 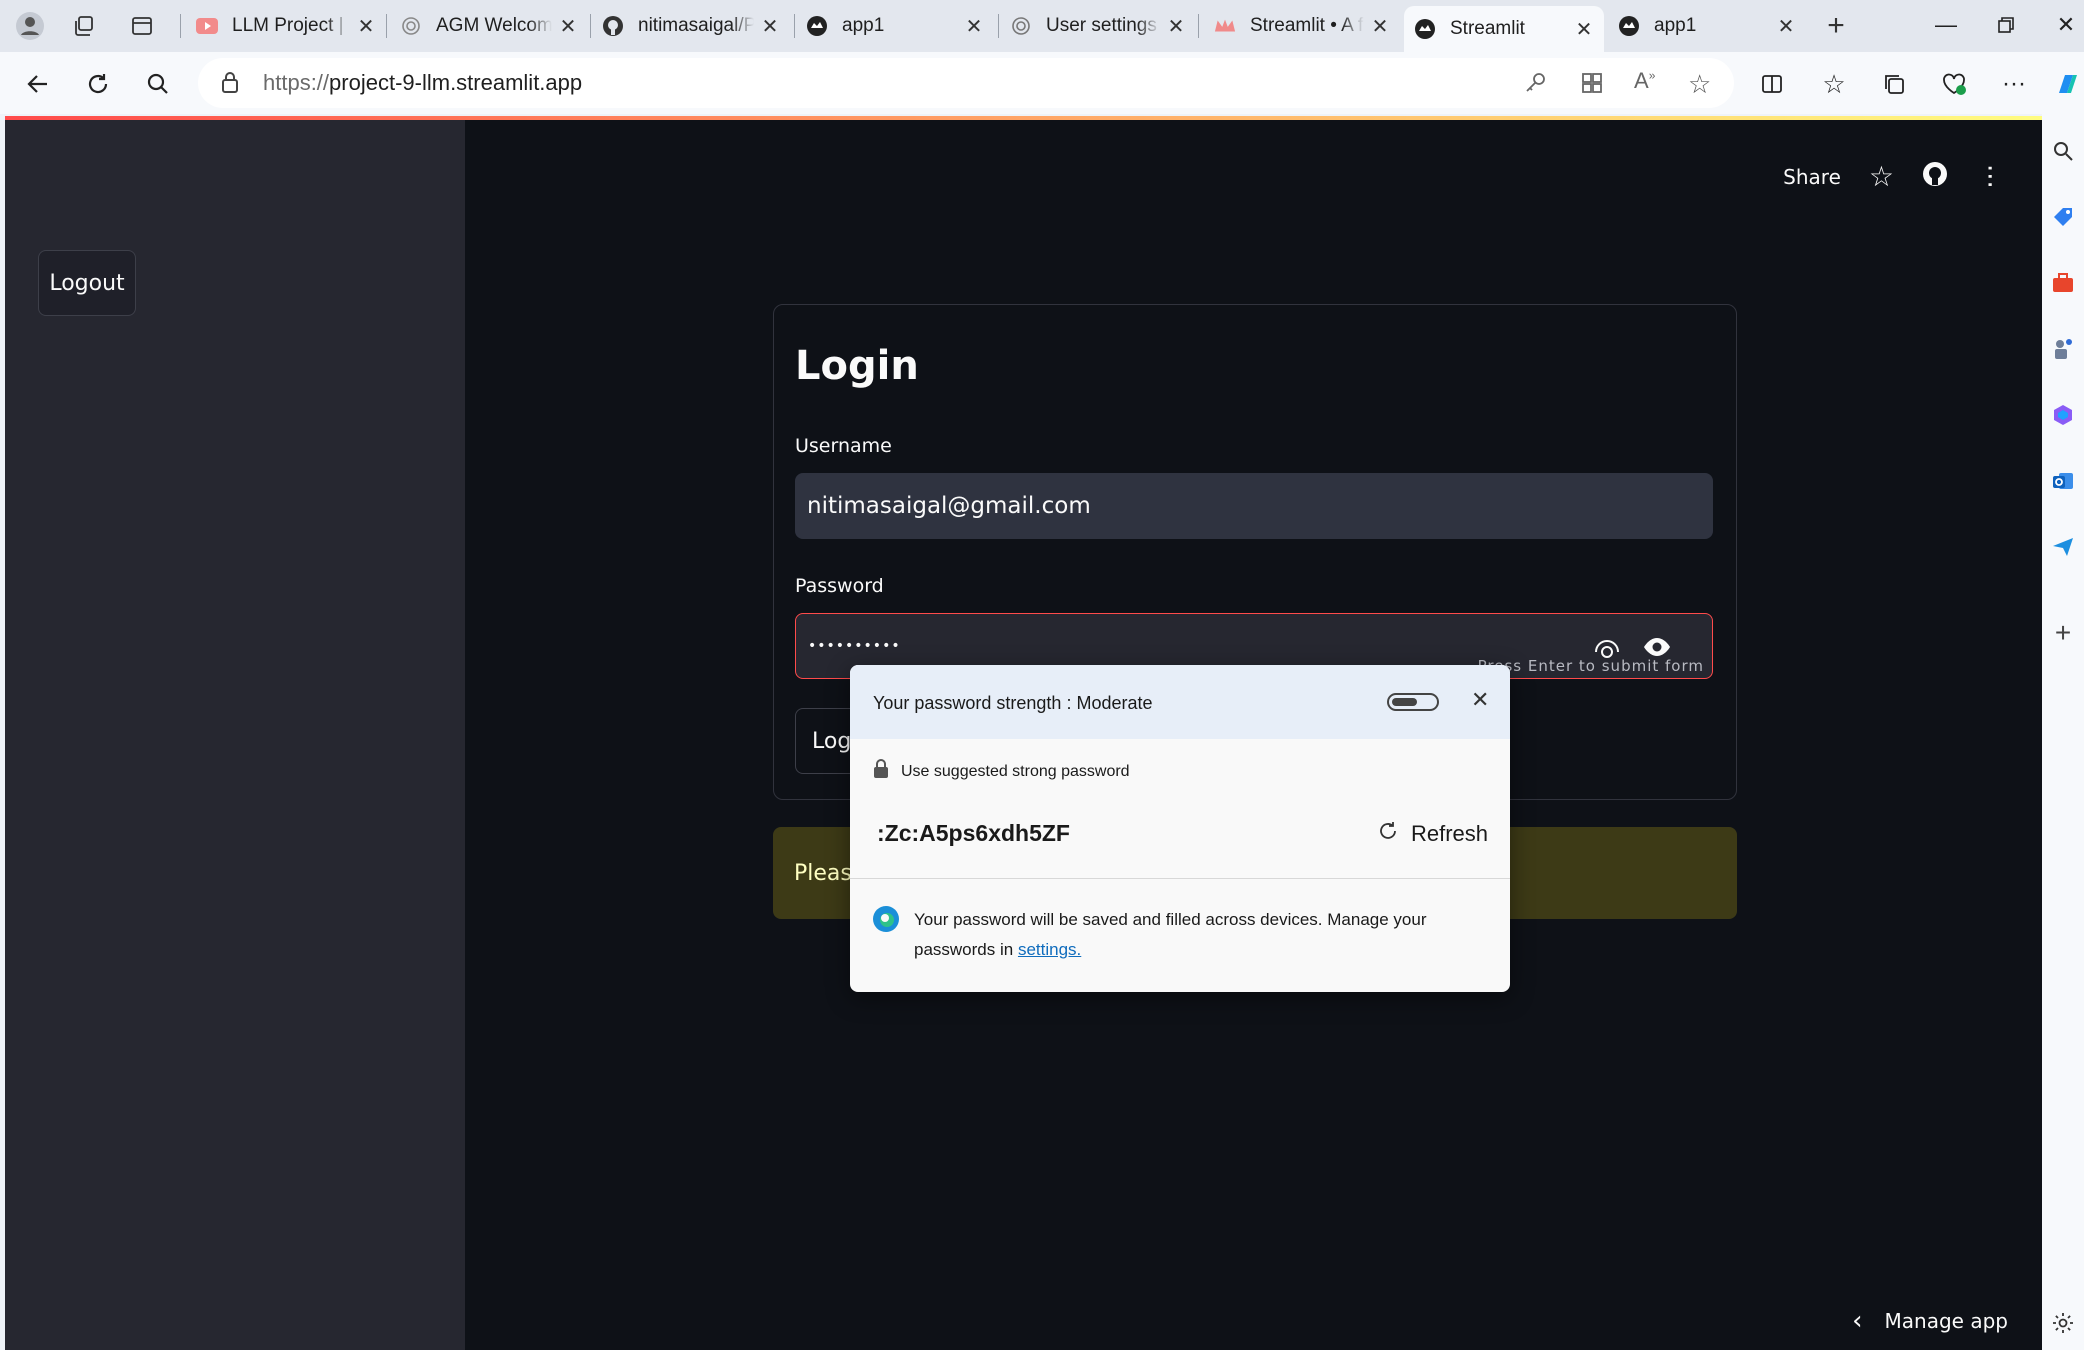 I want to click on manage-app-label: Manage app, so click(x=1946, y=1321).